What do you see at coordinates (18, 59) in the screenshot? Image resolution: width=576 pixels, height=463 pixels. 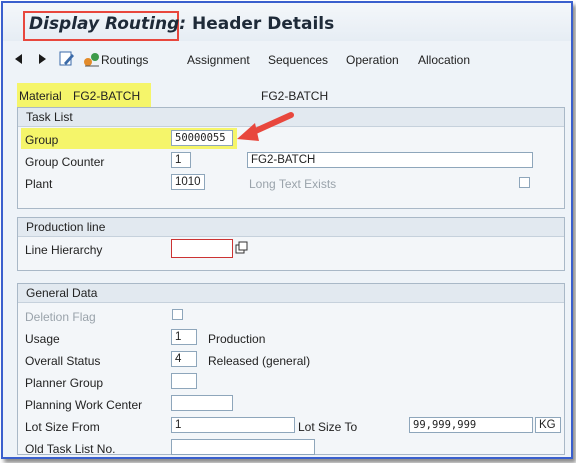 I see `arrow-left-icon` at bounding box center [18, 59].